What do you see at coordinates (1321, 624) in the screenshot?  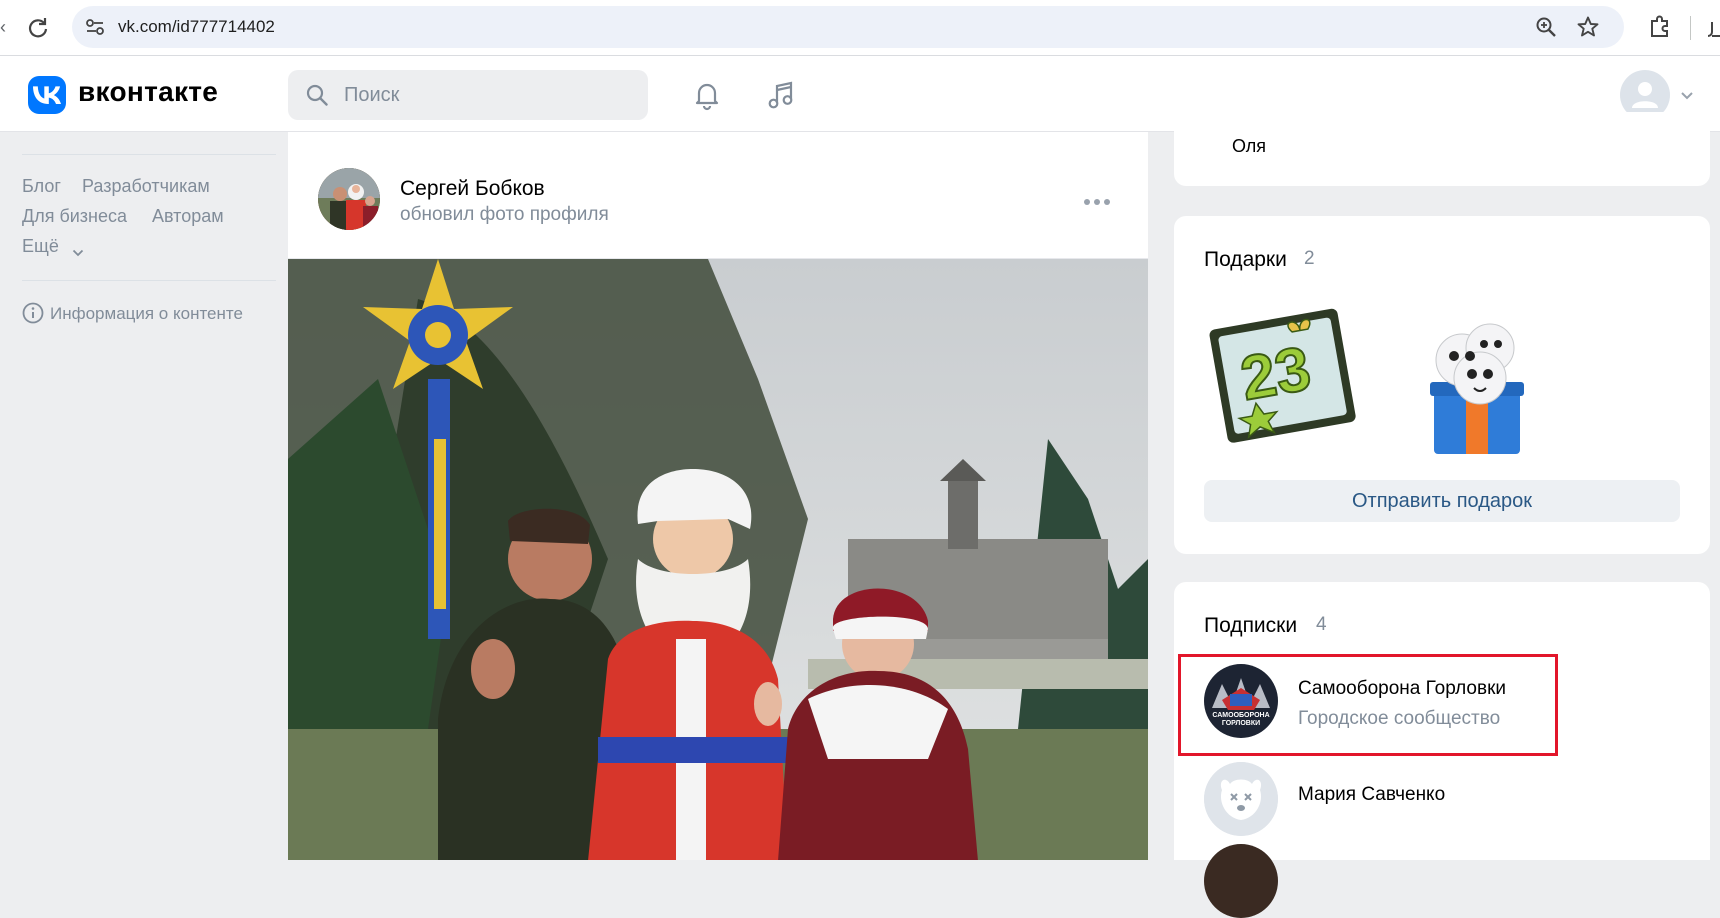 I see `subscriptions-count: 4` at bounding box center [1321, 624].